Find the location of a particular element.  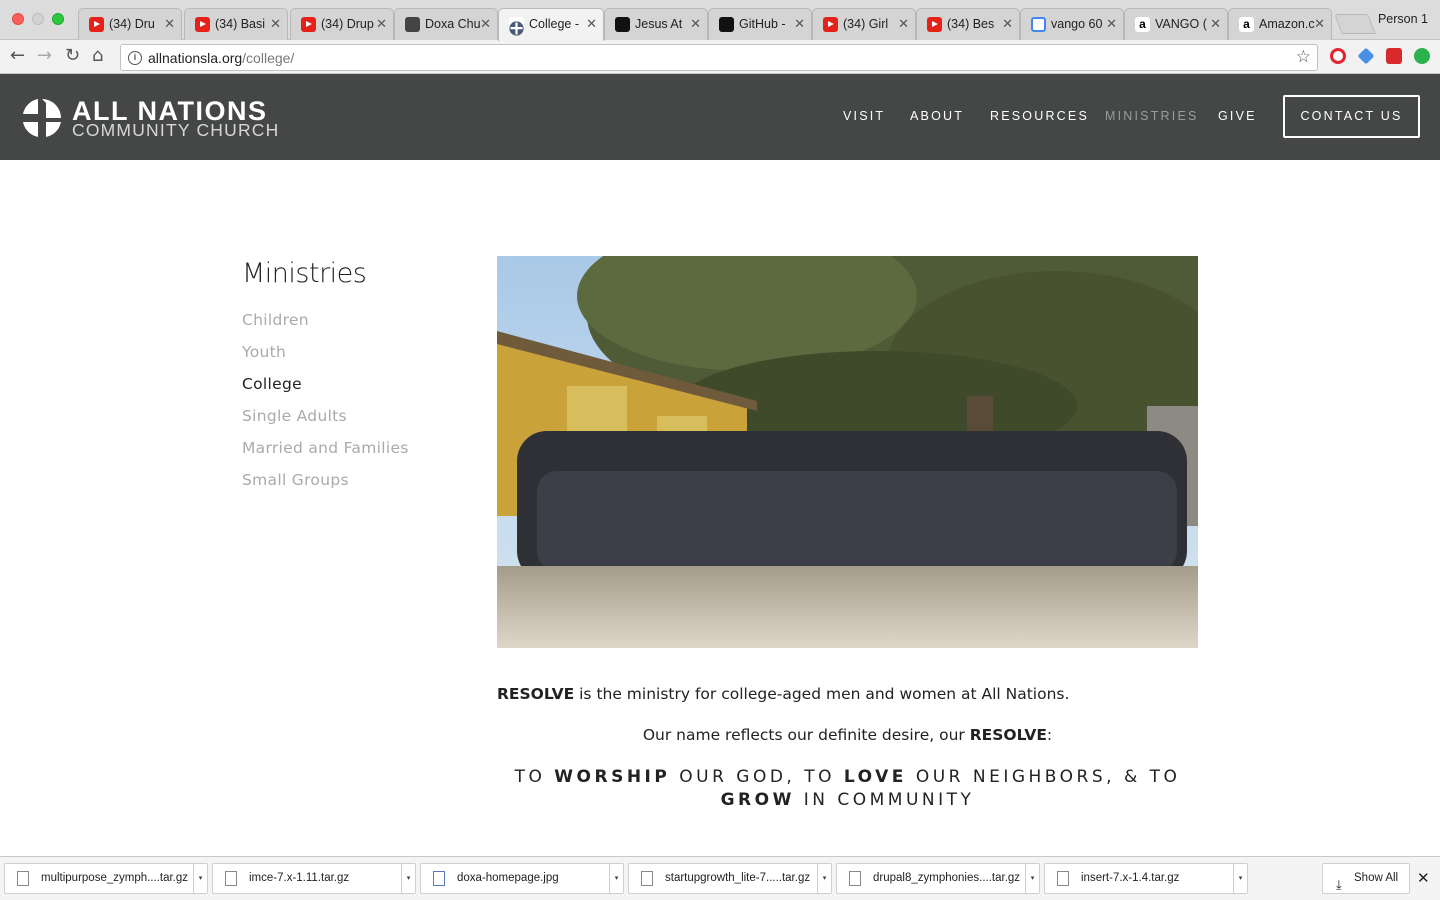

profile-button: Person 1 is located at coordinates (1403, 19).